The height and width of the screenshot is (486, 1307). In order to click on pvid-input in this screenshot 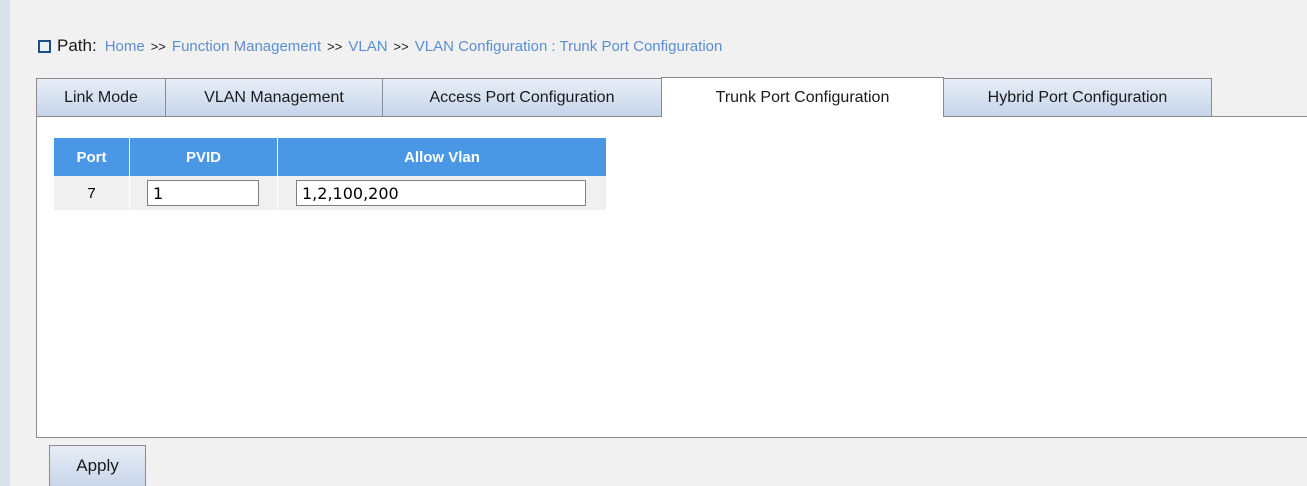, I will do `click(203, 193)`.